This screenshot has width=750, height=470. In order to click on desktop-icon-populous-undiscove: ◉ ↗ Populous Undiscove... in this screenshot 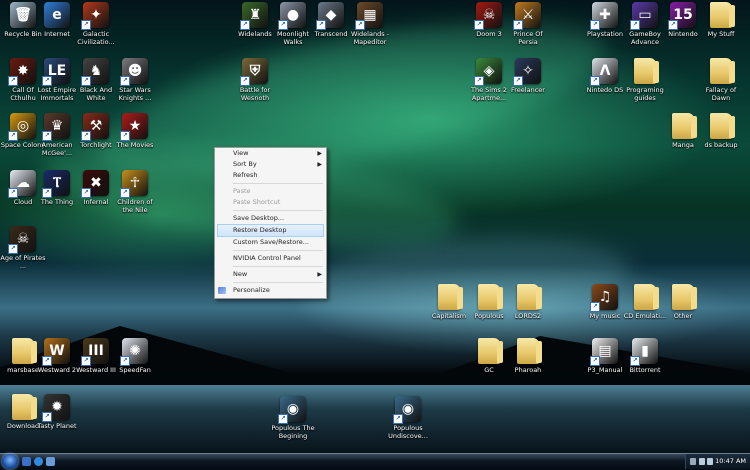, I will do `click(408, 418)`.